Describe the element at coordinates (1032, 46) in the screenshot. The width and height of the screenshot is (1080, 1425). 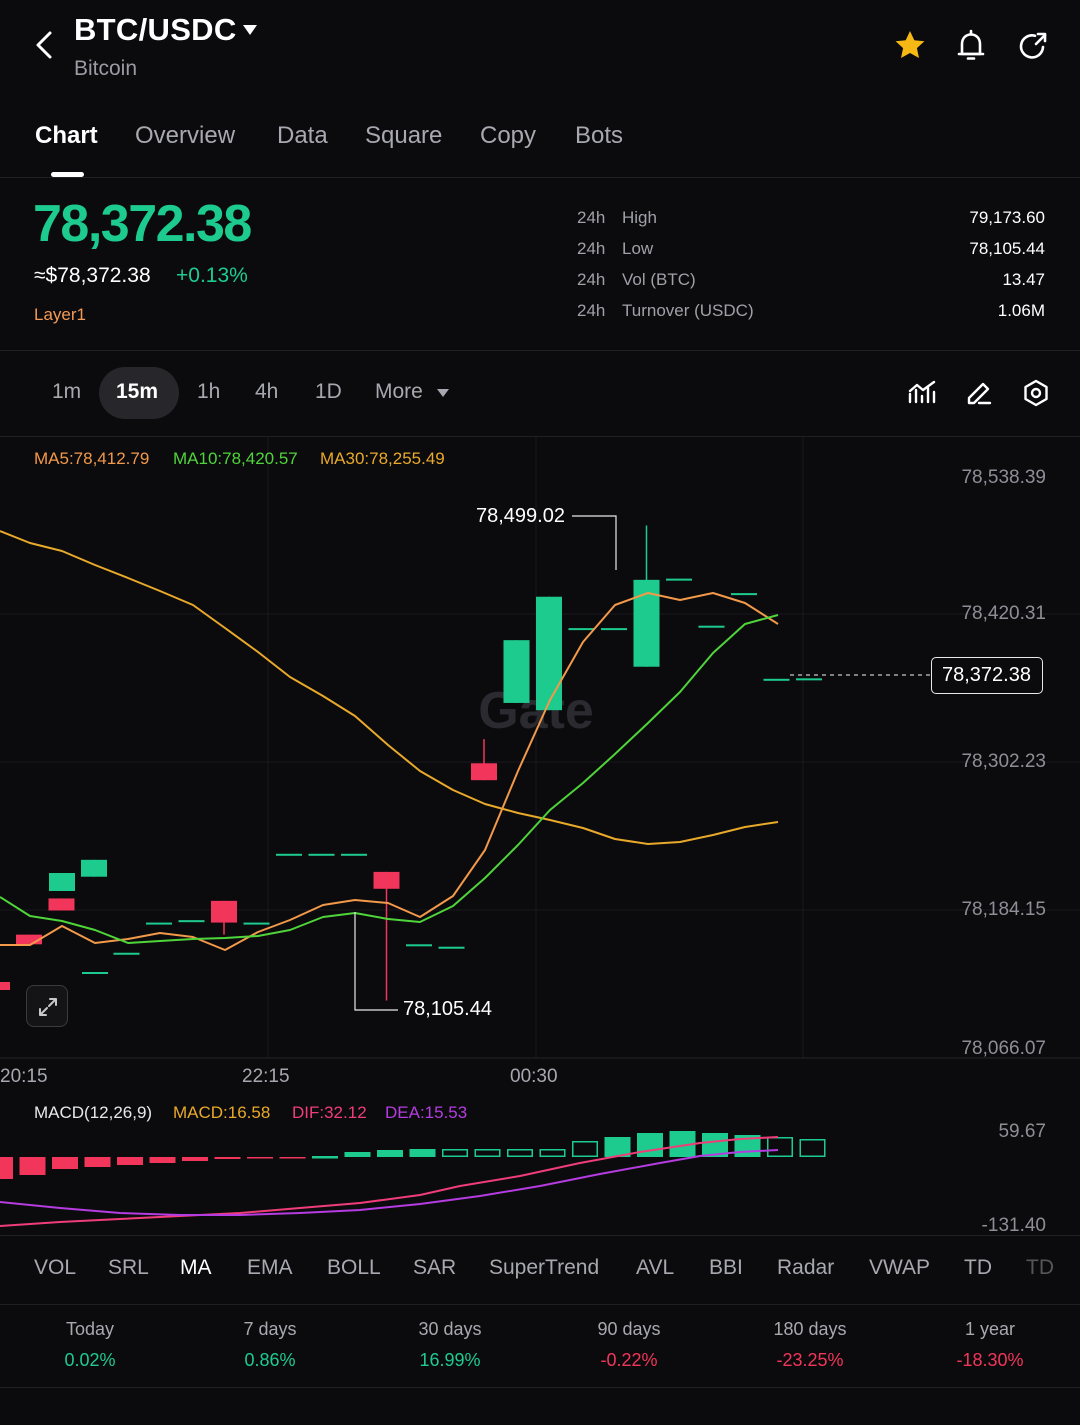
I see `share-icon` at that location.